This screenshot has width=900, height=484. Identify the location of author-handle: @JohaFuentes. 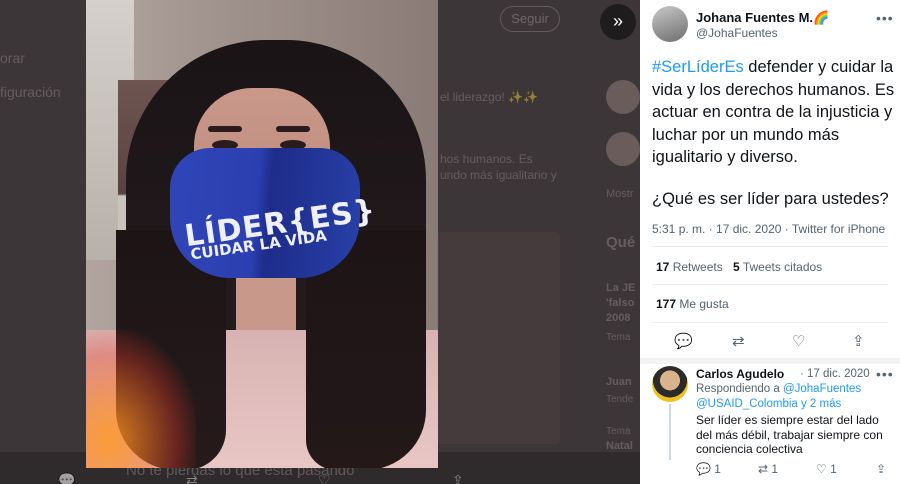
(737, 33).